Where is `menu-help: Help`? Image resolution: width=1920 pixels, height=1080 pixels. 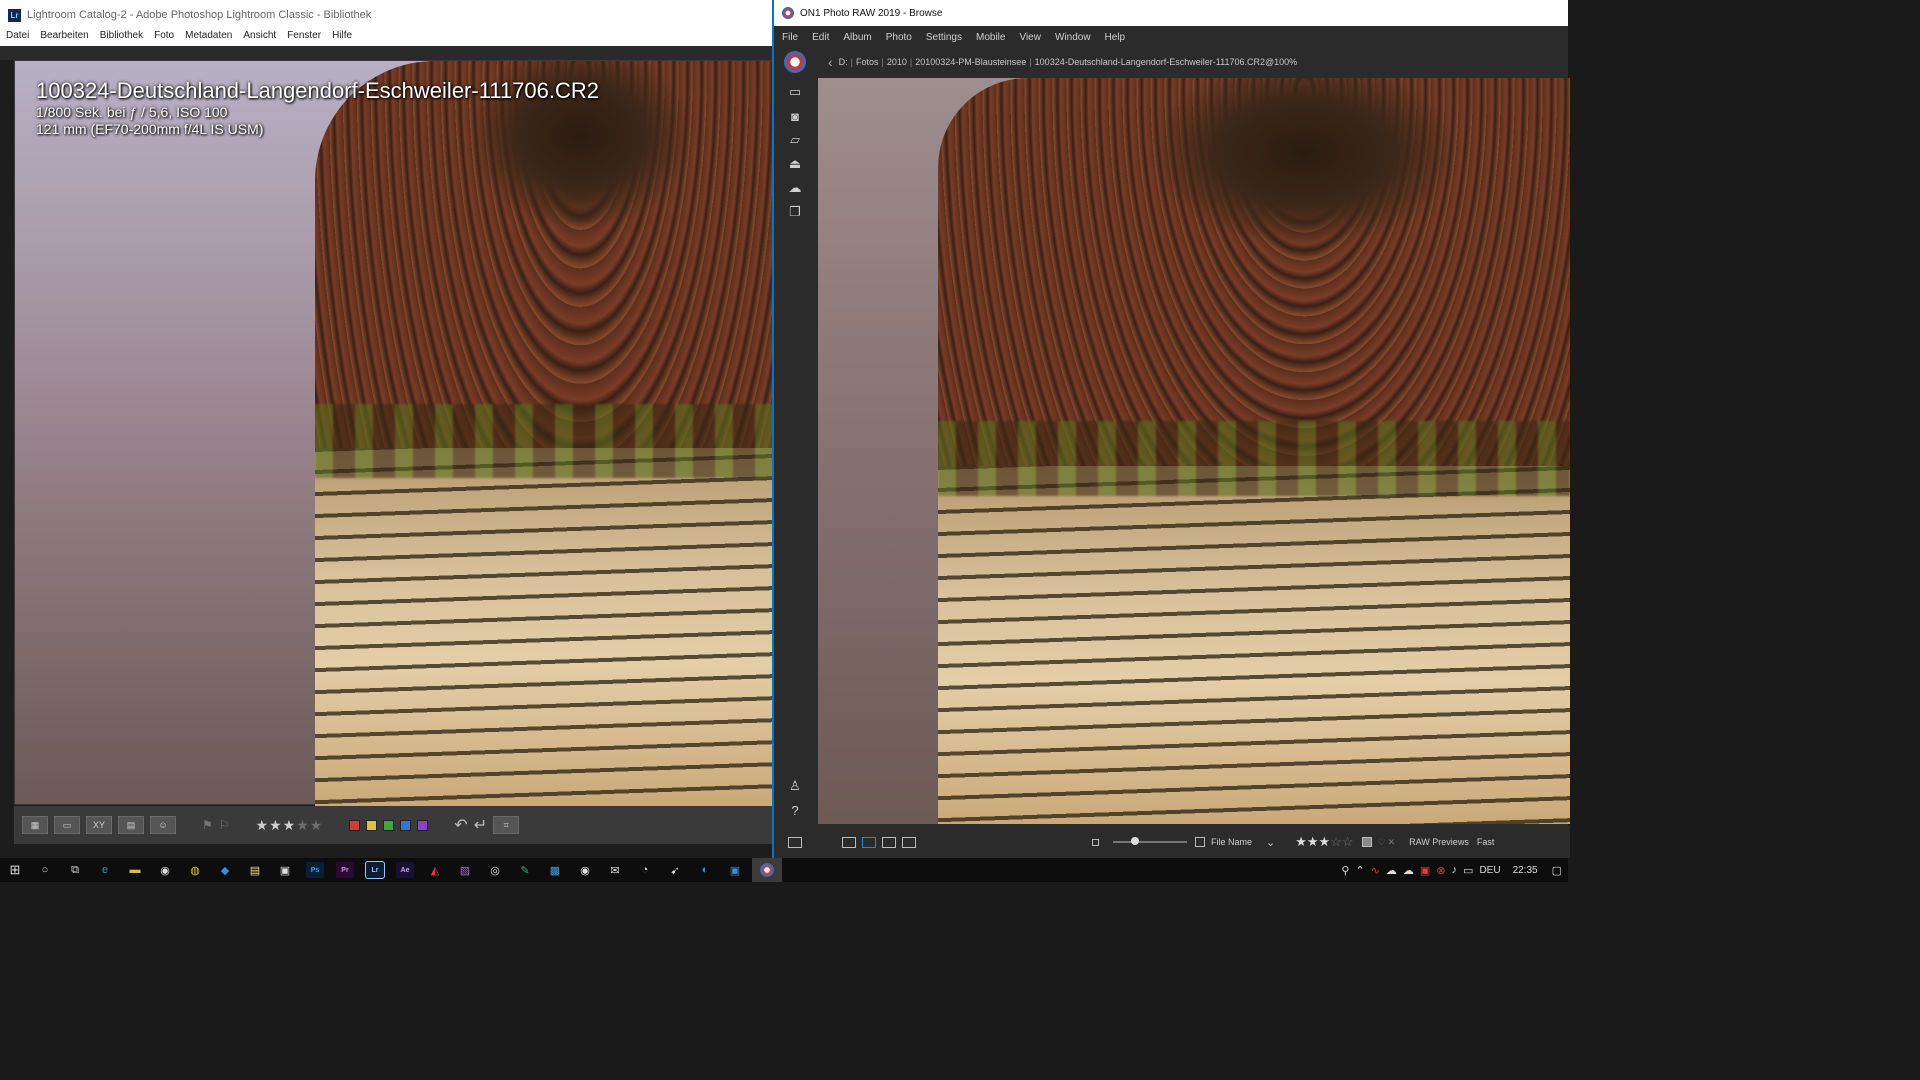 menu-help: Help is located at coordinates (1115, 37).